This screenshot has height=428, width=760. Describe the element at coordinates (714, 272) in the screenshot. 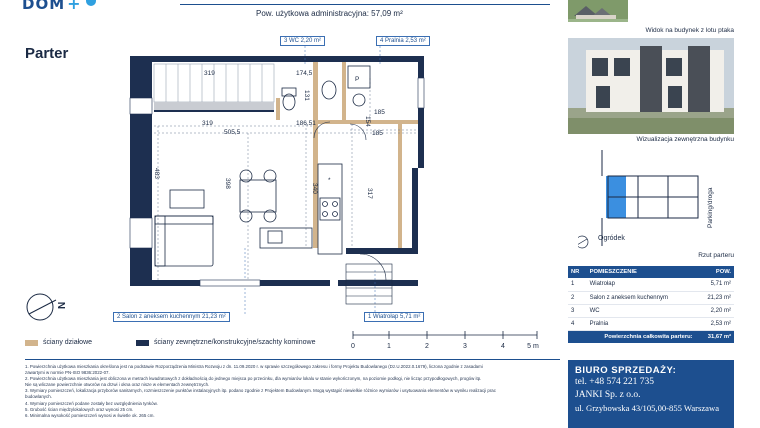

I see `col-area: POW.` at that location.